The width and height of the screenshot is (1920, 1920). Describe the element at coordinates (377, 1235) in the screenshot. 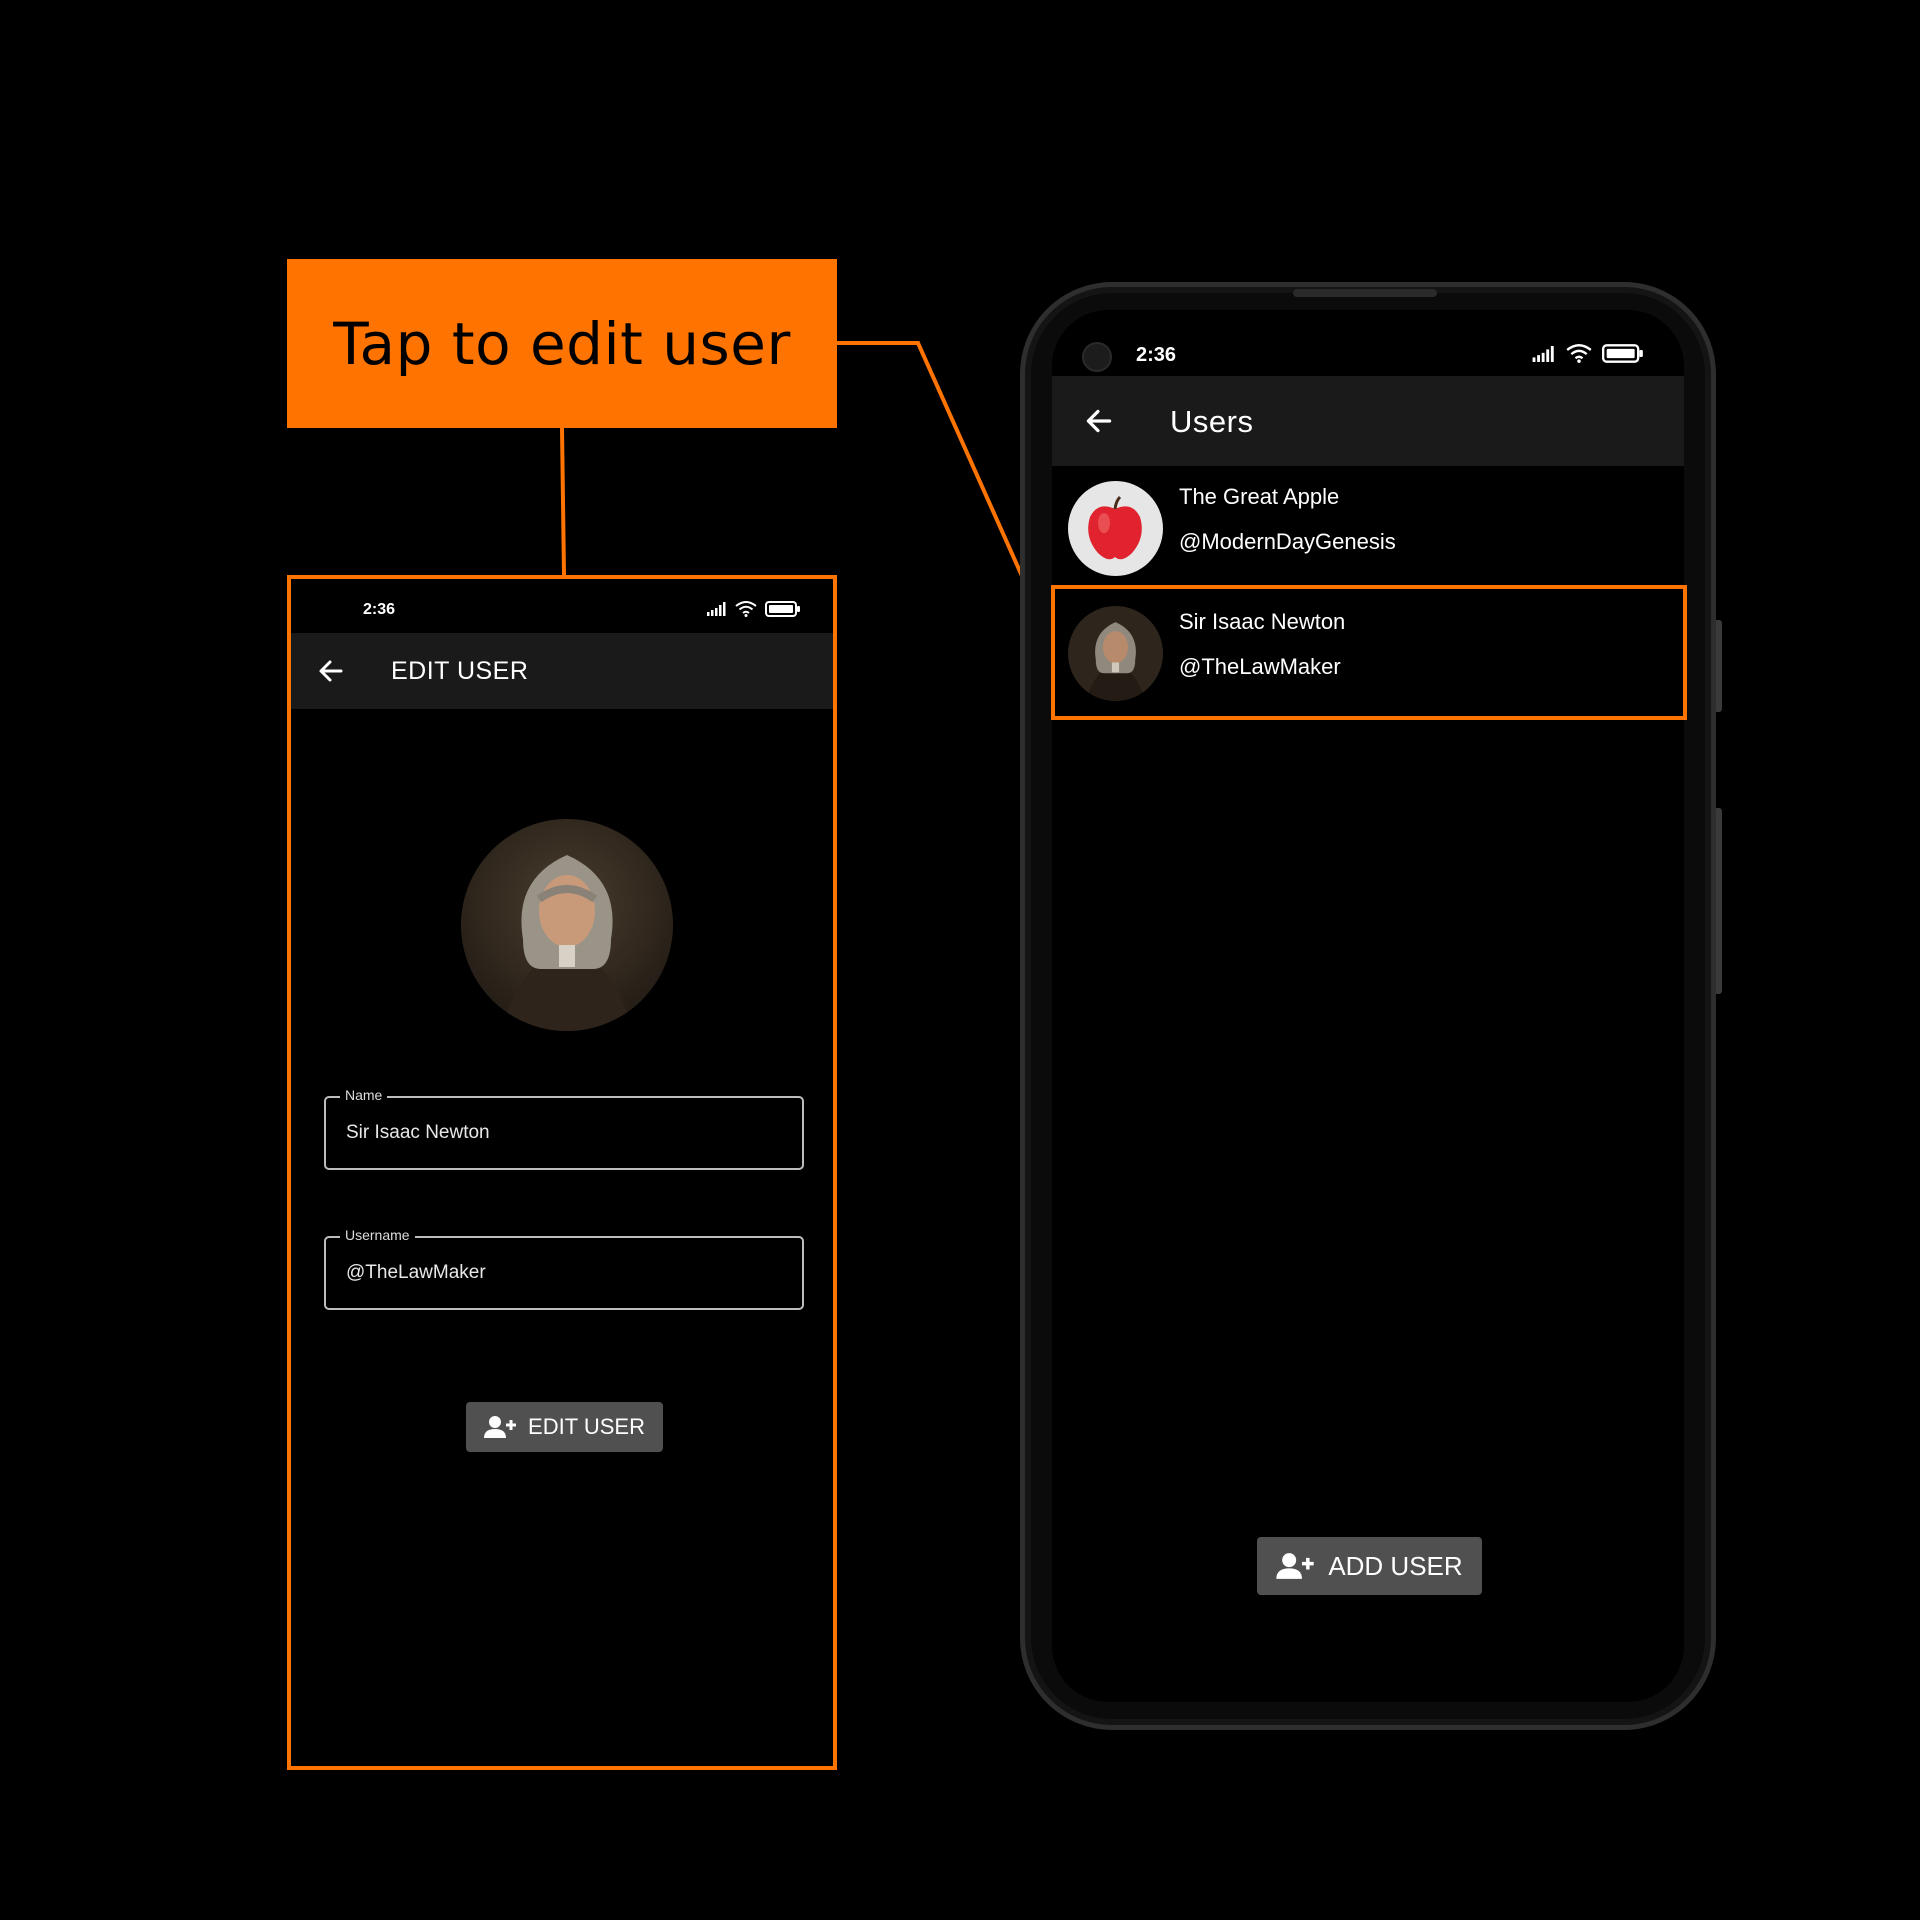

I see `username-field-label: Username` at that location.